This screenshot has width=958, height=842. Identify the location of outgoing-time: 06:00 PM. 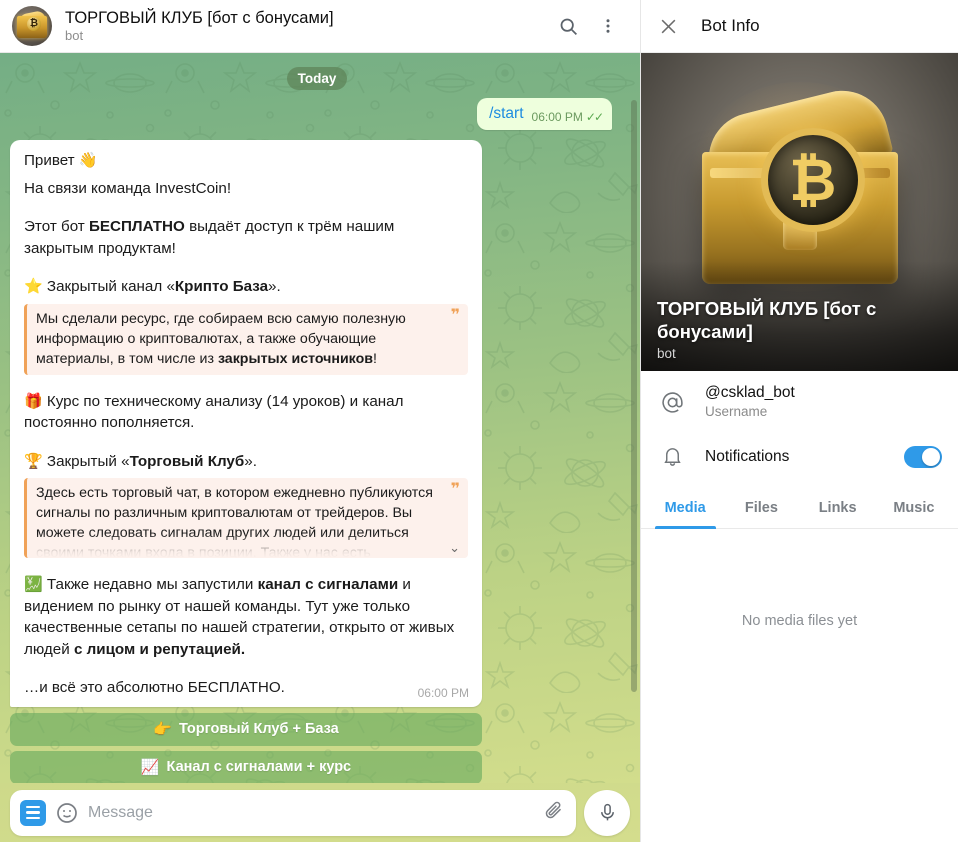
(557, 117).